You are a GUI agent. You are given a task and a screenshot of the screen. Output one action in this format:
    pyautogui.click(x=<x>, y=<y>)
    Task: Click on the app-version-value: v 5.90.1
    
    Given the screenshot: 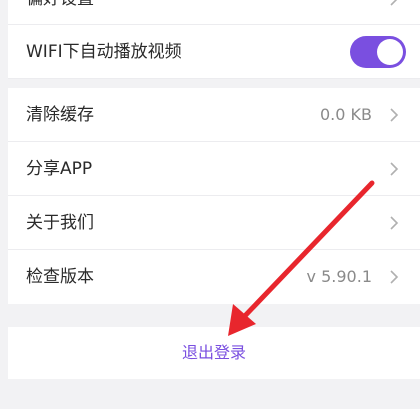 What is the action you would take?
    pyautogui.click(x=339, y=276)
    